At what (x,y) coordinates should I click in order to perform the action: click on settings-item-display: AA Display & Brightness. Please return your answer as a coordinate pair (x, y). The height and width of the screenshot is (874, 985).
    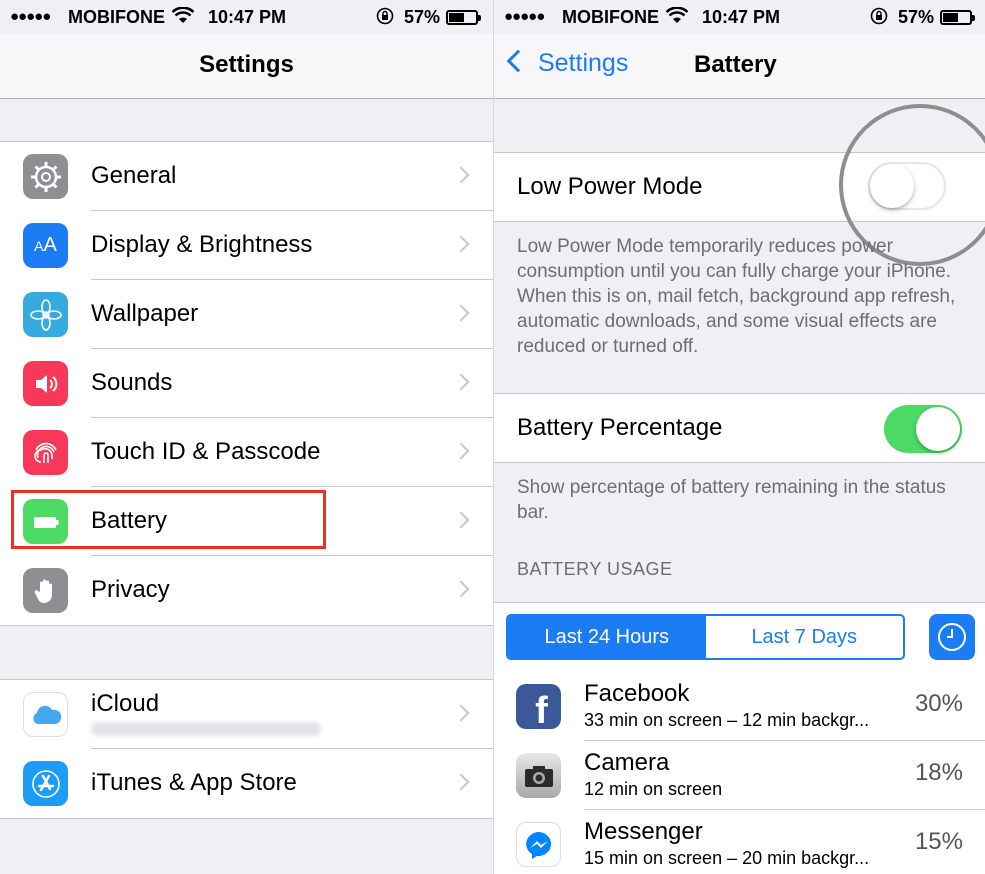
    Looking at the image, I should click on (246, 245).